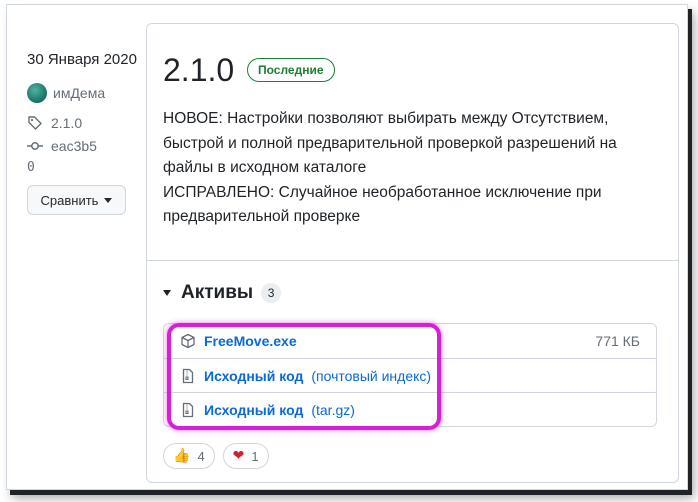  I want to click on asset-row: Исходный код (tar.gz), so click(410, 409).